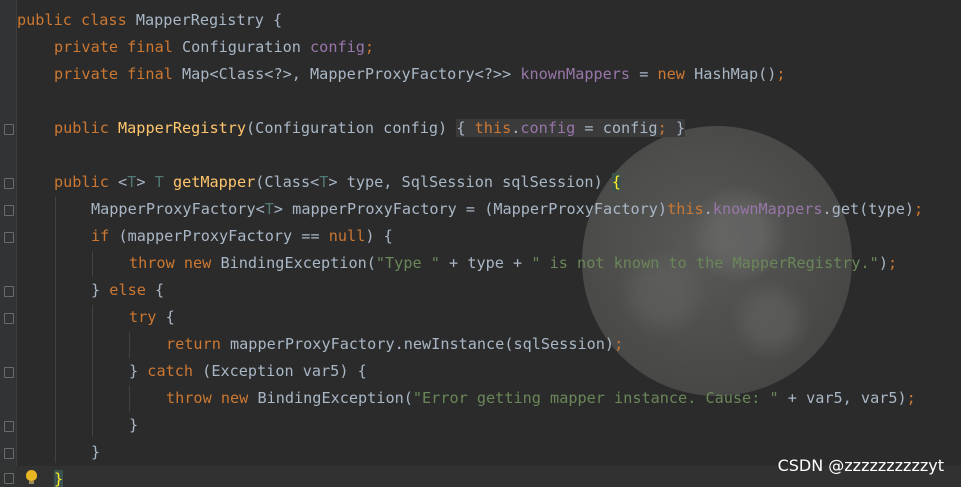  What do you see at coordinates (246, 47) in the screenshot?
I see `code-token: Configuration` at bounding box center [246, 47].